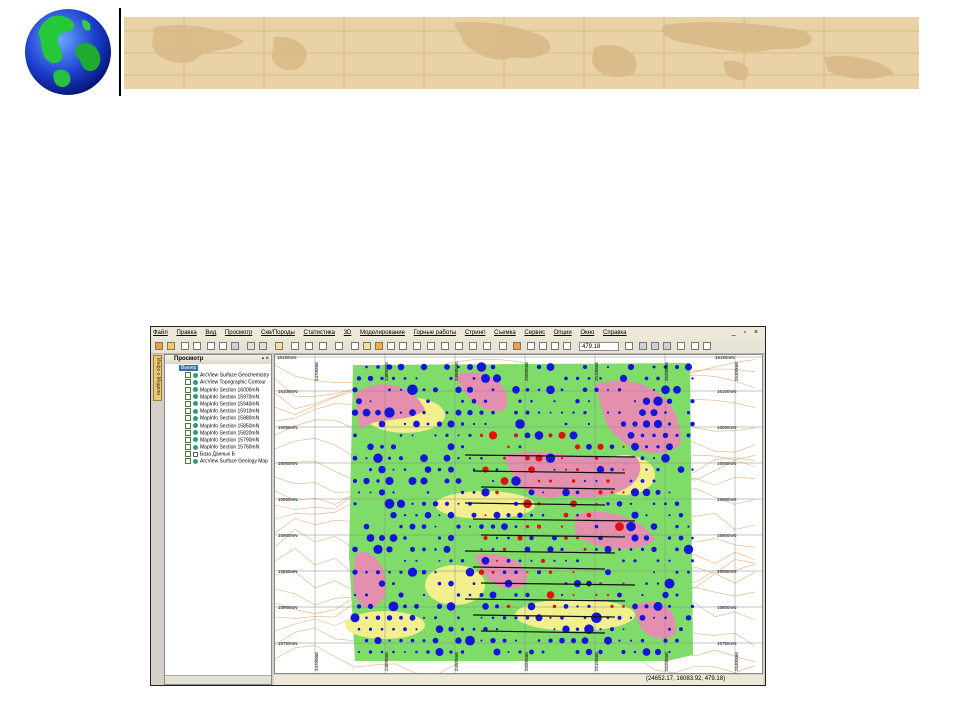 Image resolution: width=960 pixels, height=720 pixels. Describe the element at coordinates (218, 426) in the screenshot. I see `layer-item: MapInfo Section 15850mN` at that location.